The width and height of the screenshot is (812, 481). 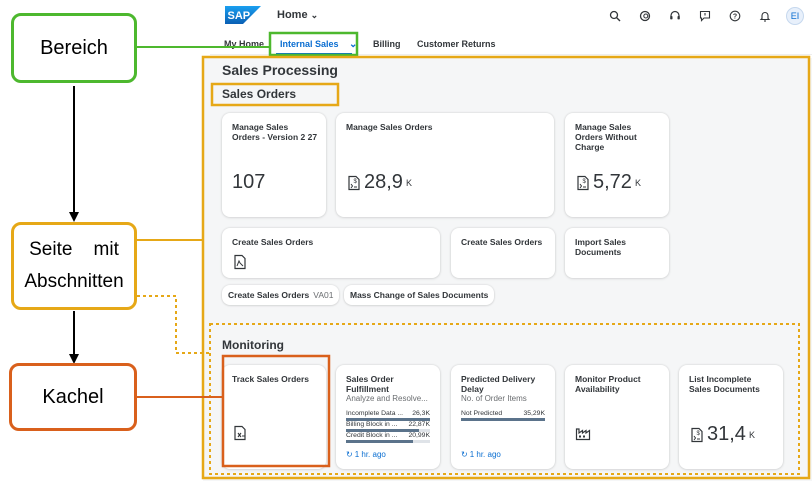 I want to click on annotation-seite-line2: Abschnitten, so click(x=74, y=281).